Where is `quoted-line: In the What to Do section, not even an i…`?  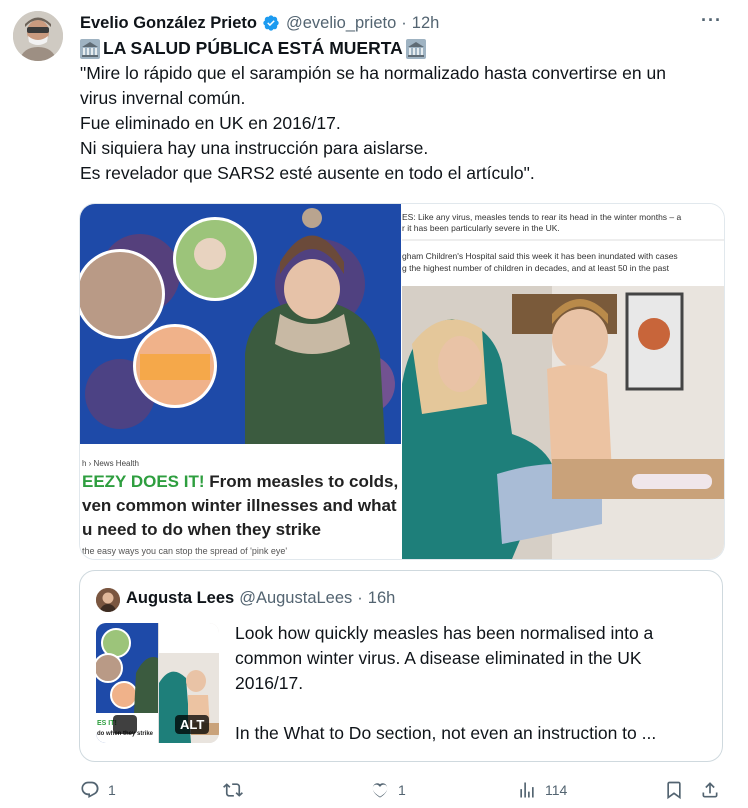 quoted-line: In the What to Do section, not even an i… is located at coordinates (446, 733).